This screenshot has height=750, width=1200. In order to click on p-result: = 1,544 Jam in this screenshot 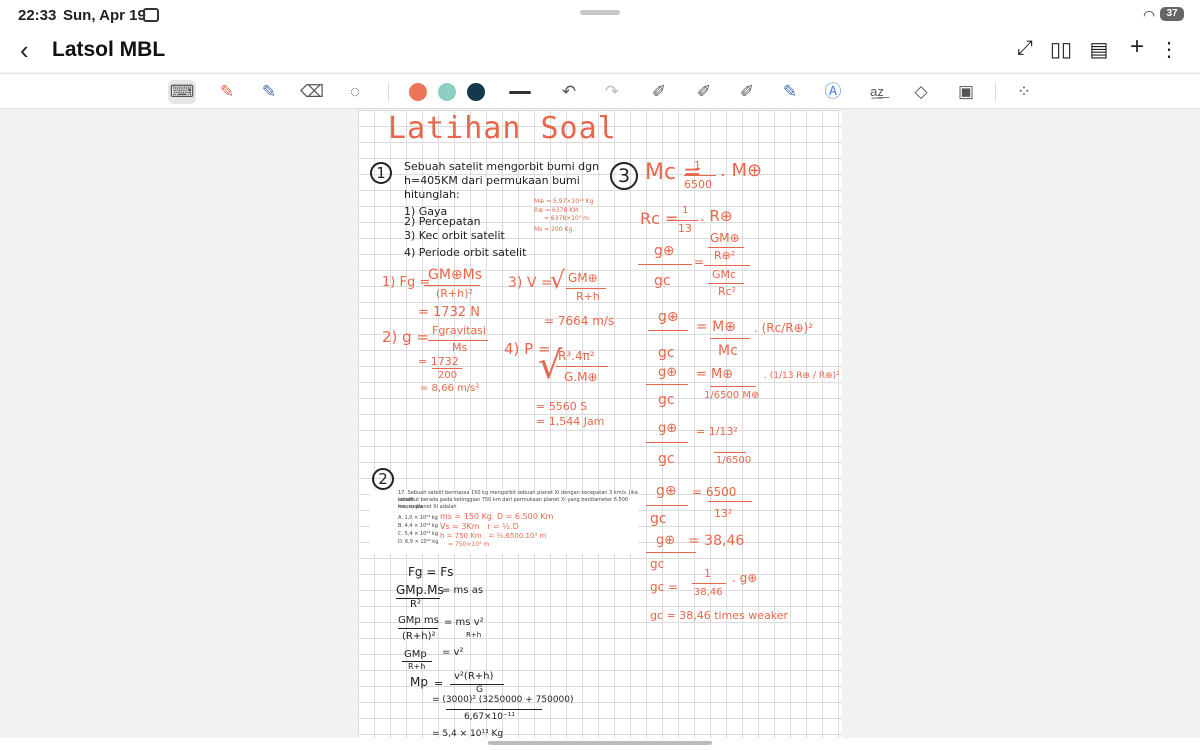, I will do `click(570, 421)`.